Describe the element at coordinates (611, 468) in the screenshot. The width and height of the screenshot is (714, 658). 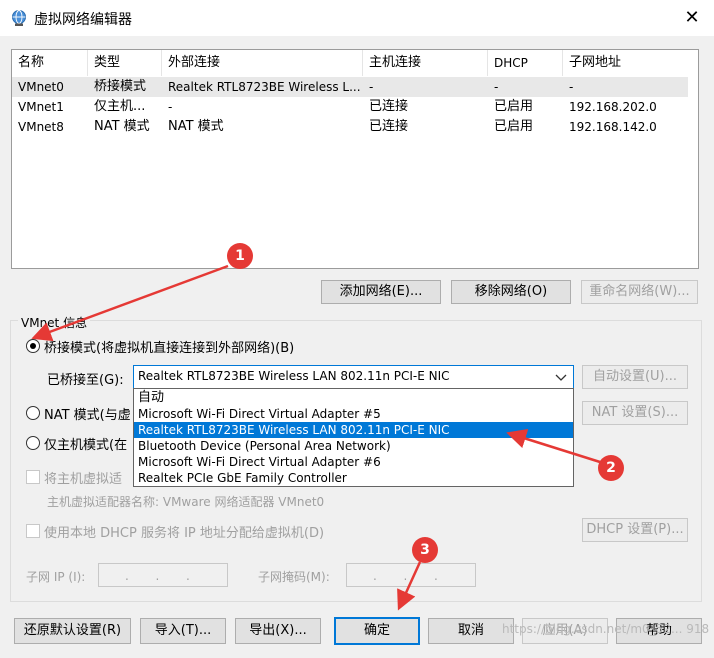
I see `annotation-badge: 2` at that location.